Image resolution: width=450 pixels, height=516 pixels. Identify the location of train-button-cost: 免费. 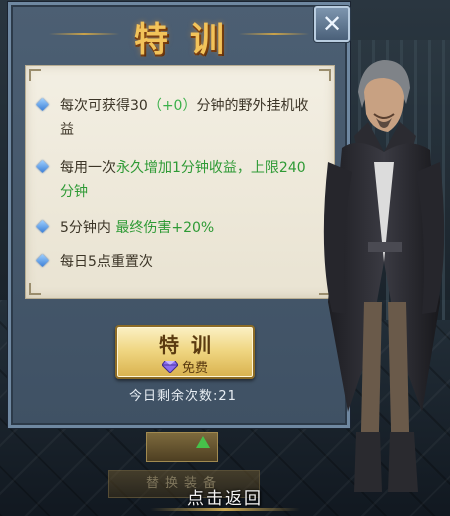
(185, 366).